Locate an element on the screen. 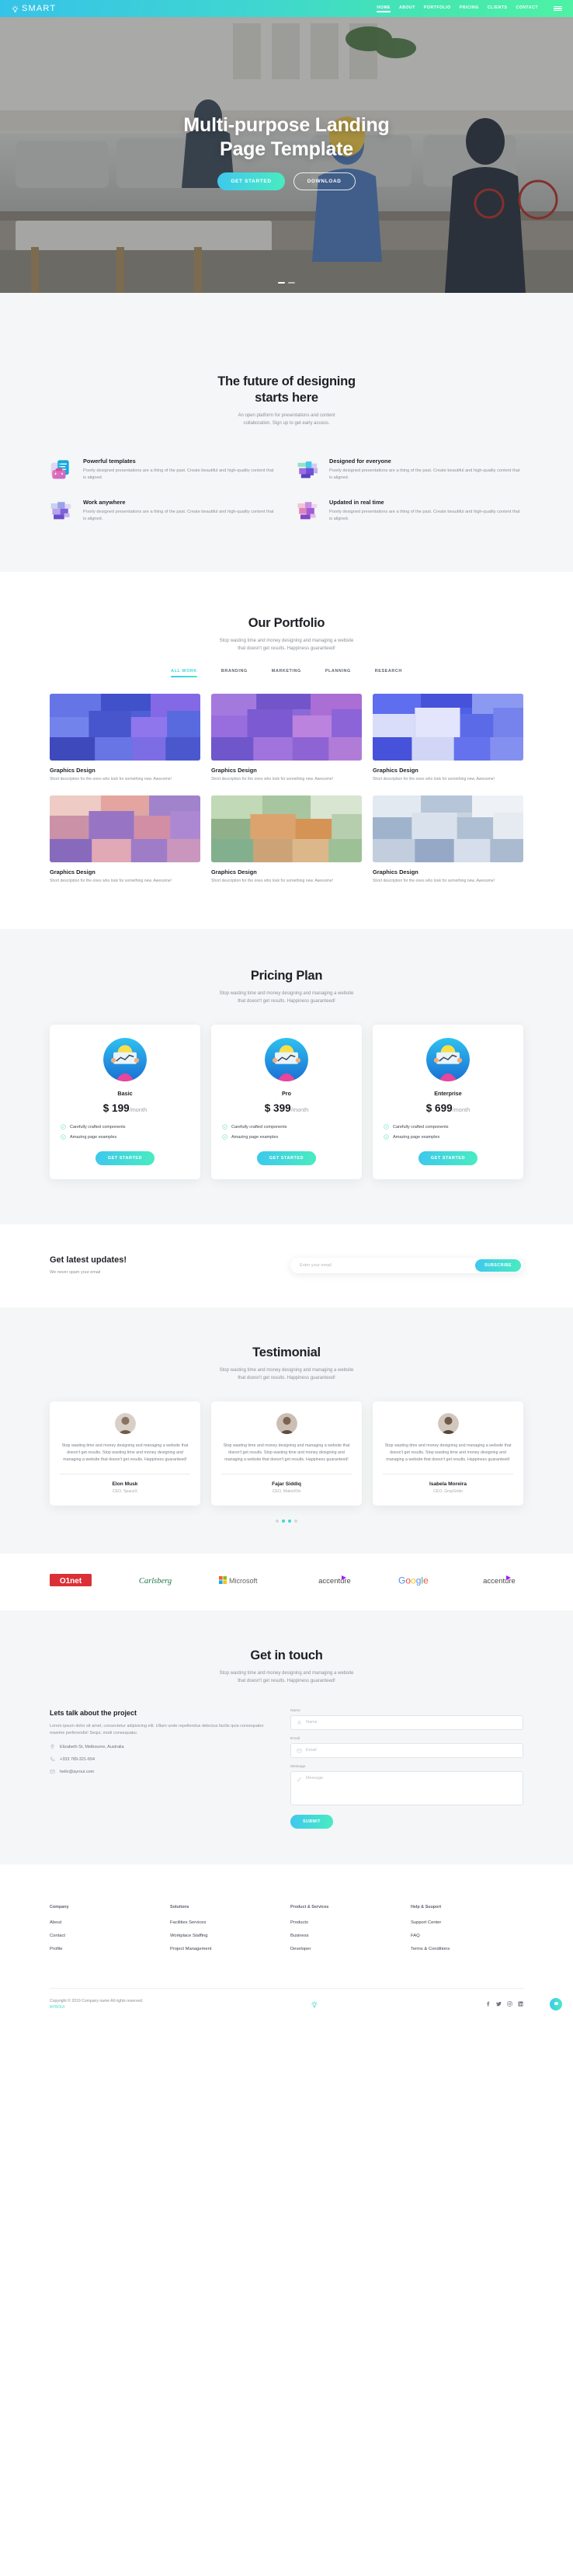 The width and height of the screenshot is (573, 2576). download-button: DOWNLOAD is located at coordinates (324, 181).